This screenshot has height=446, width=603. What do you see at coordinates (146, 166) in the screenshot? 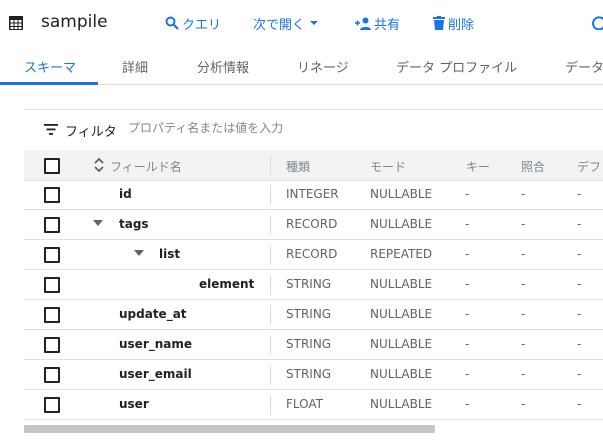
I see `column-header-field-name: フィールド名` at bounding box center [146, 166].